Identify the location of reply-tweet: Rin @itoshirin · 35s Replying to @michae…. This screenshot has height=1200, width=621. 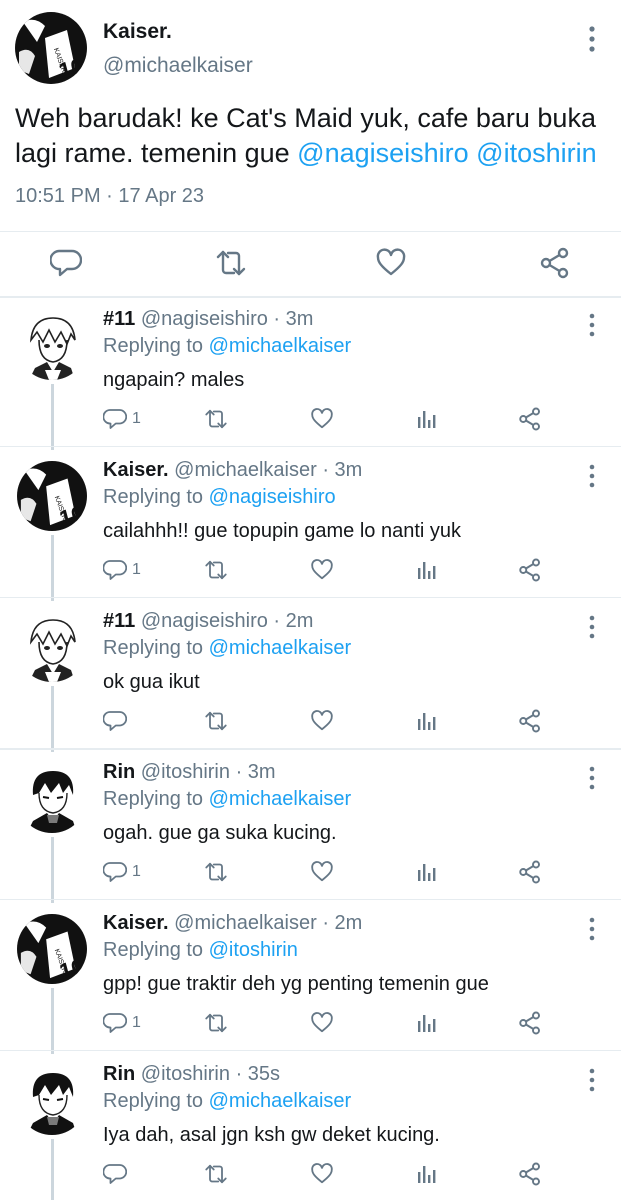
(310, 1126).